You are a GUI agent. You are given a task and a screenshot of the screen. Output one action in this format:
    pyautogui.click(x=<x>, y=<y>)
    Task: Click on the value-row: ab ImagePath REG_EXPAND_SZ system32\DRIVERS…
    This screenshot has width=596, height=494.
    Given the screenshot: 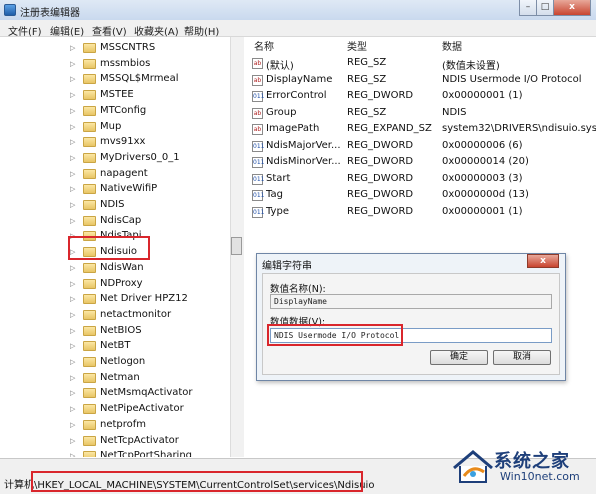 What is the action you would take?
    pyautogui.click(x=423, y=130)
    